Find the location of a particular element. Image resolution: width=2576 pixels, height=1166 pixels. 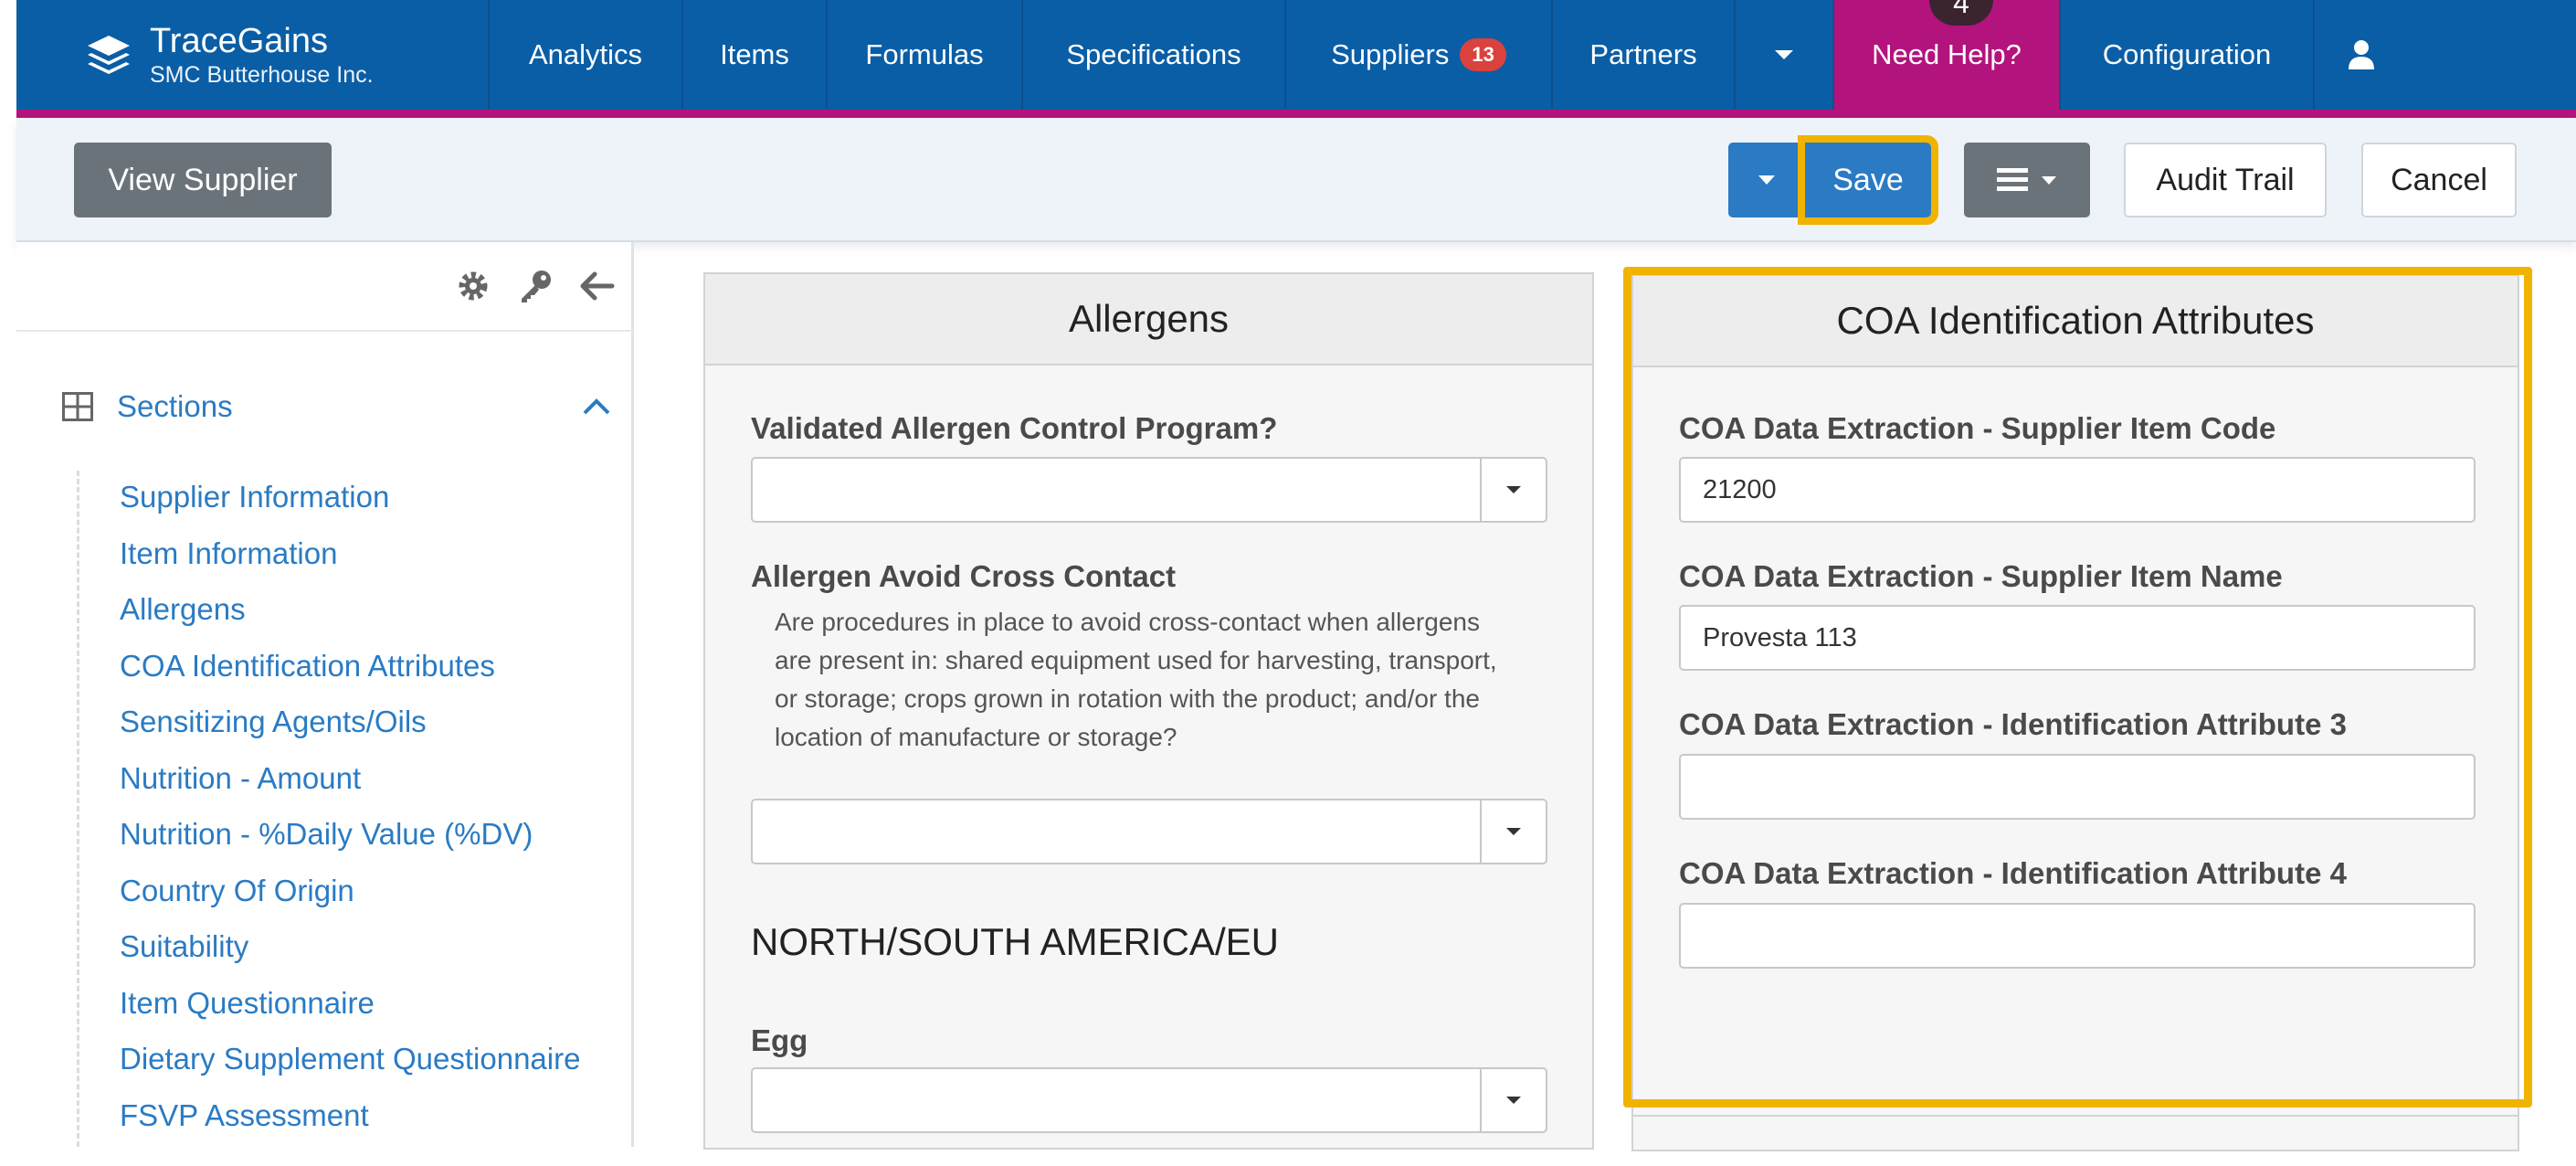

section-link-dietary-supplement-questionnaire: Dietary Supplement Questionnaire is located at coordinates (350, 1059).